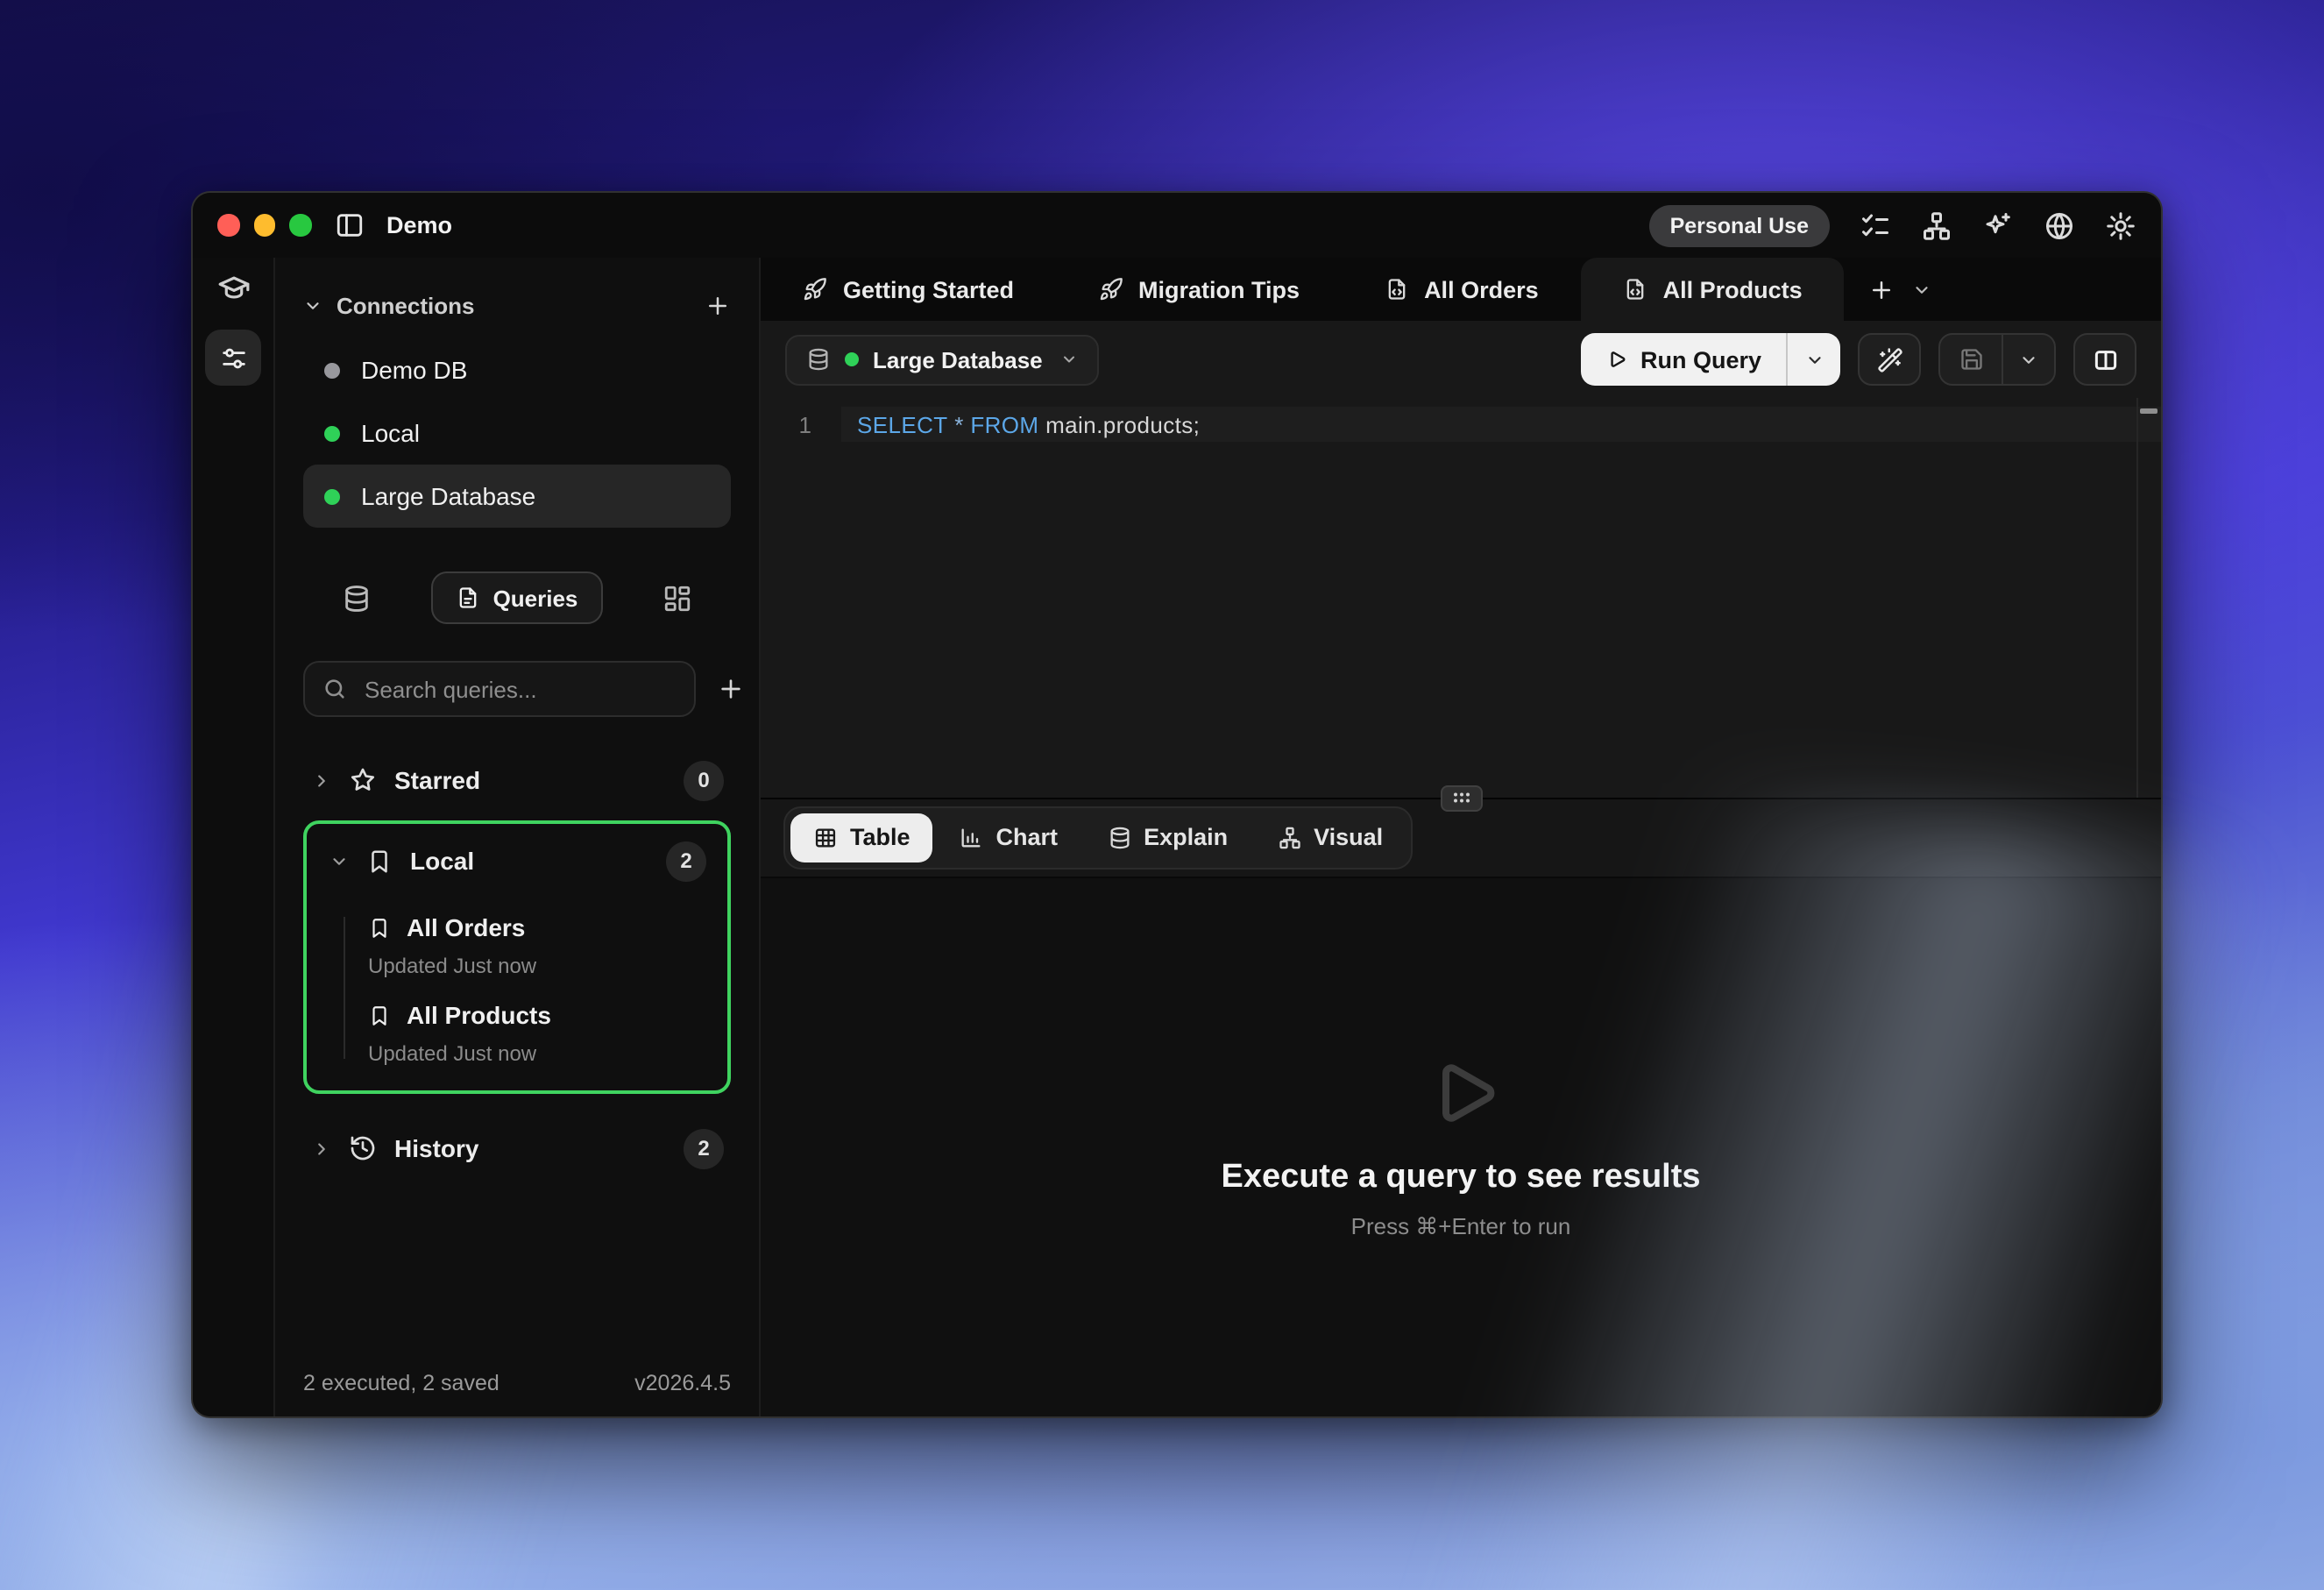  I want to click on drag-grip-icon, so click(1461, 798).